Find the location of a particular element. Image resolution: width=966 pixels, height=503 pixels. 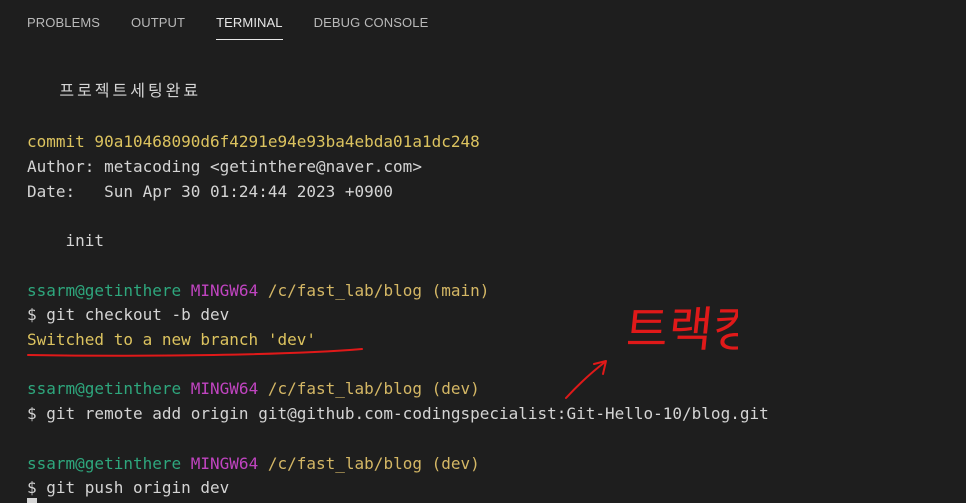

tab-output: OUTPUT is located at coordinates (158, 23).